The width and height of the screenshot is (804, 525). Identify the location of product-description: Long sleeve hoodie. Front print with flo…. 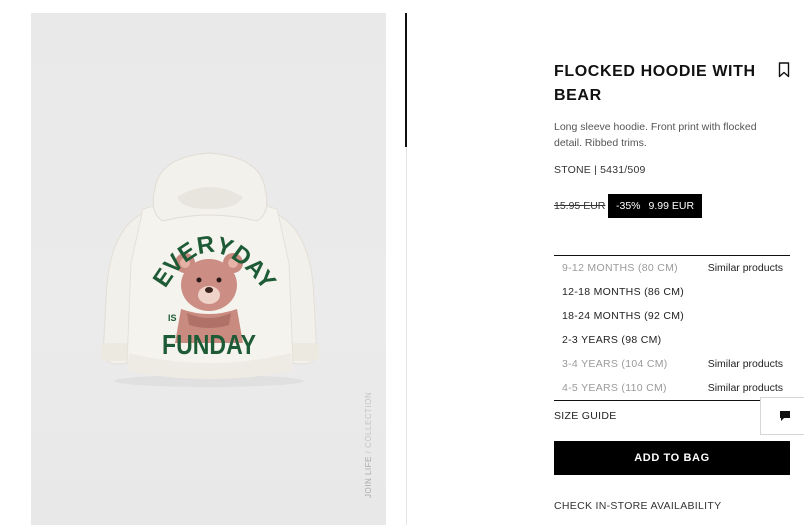
(655, 135).